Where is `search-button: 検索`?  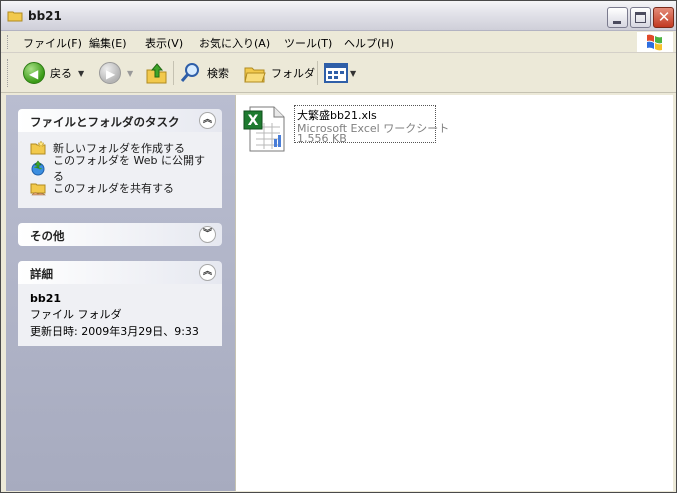 search-button: 検索 is located at coordinates (204, 73).